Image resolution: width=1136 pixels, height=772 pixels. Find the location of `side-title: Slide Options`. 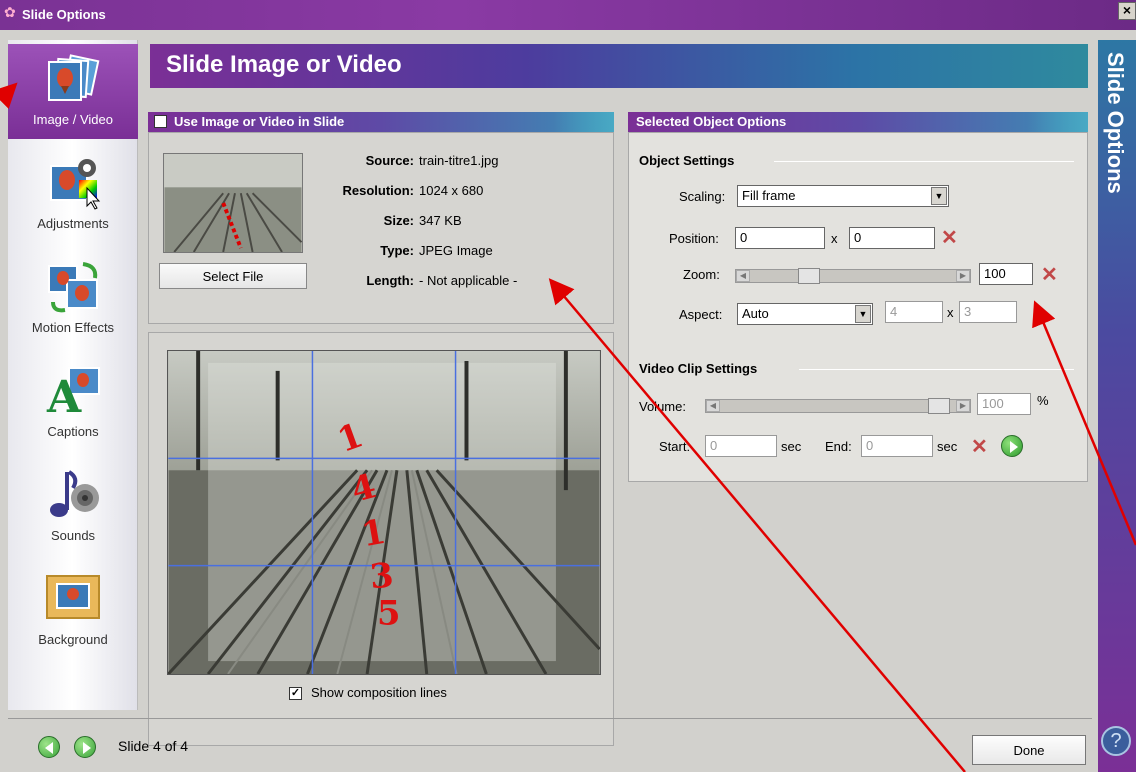

side-title: Slide Options is located at coordinates (1115, 123).